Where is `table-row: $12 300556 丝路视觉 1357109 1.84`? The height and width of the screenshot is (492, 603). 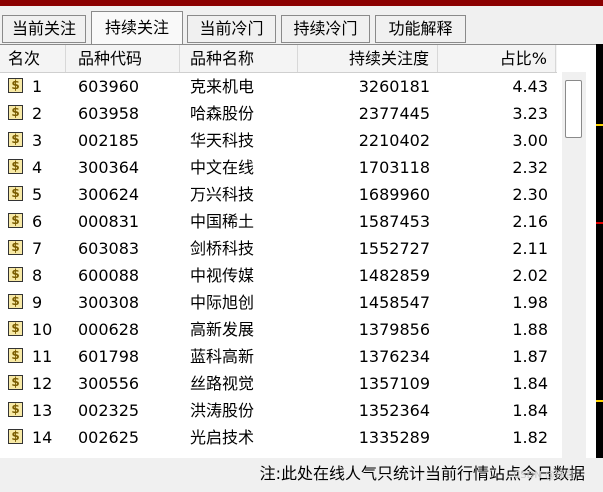 table-row: $12 300556 丝路视觉 1357109 1.84 is located at coordinates (278, 383).